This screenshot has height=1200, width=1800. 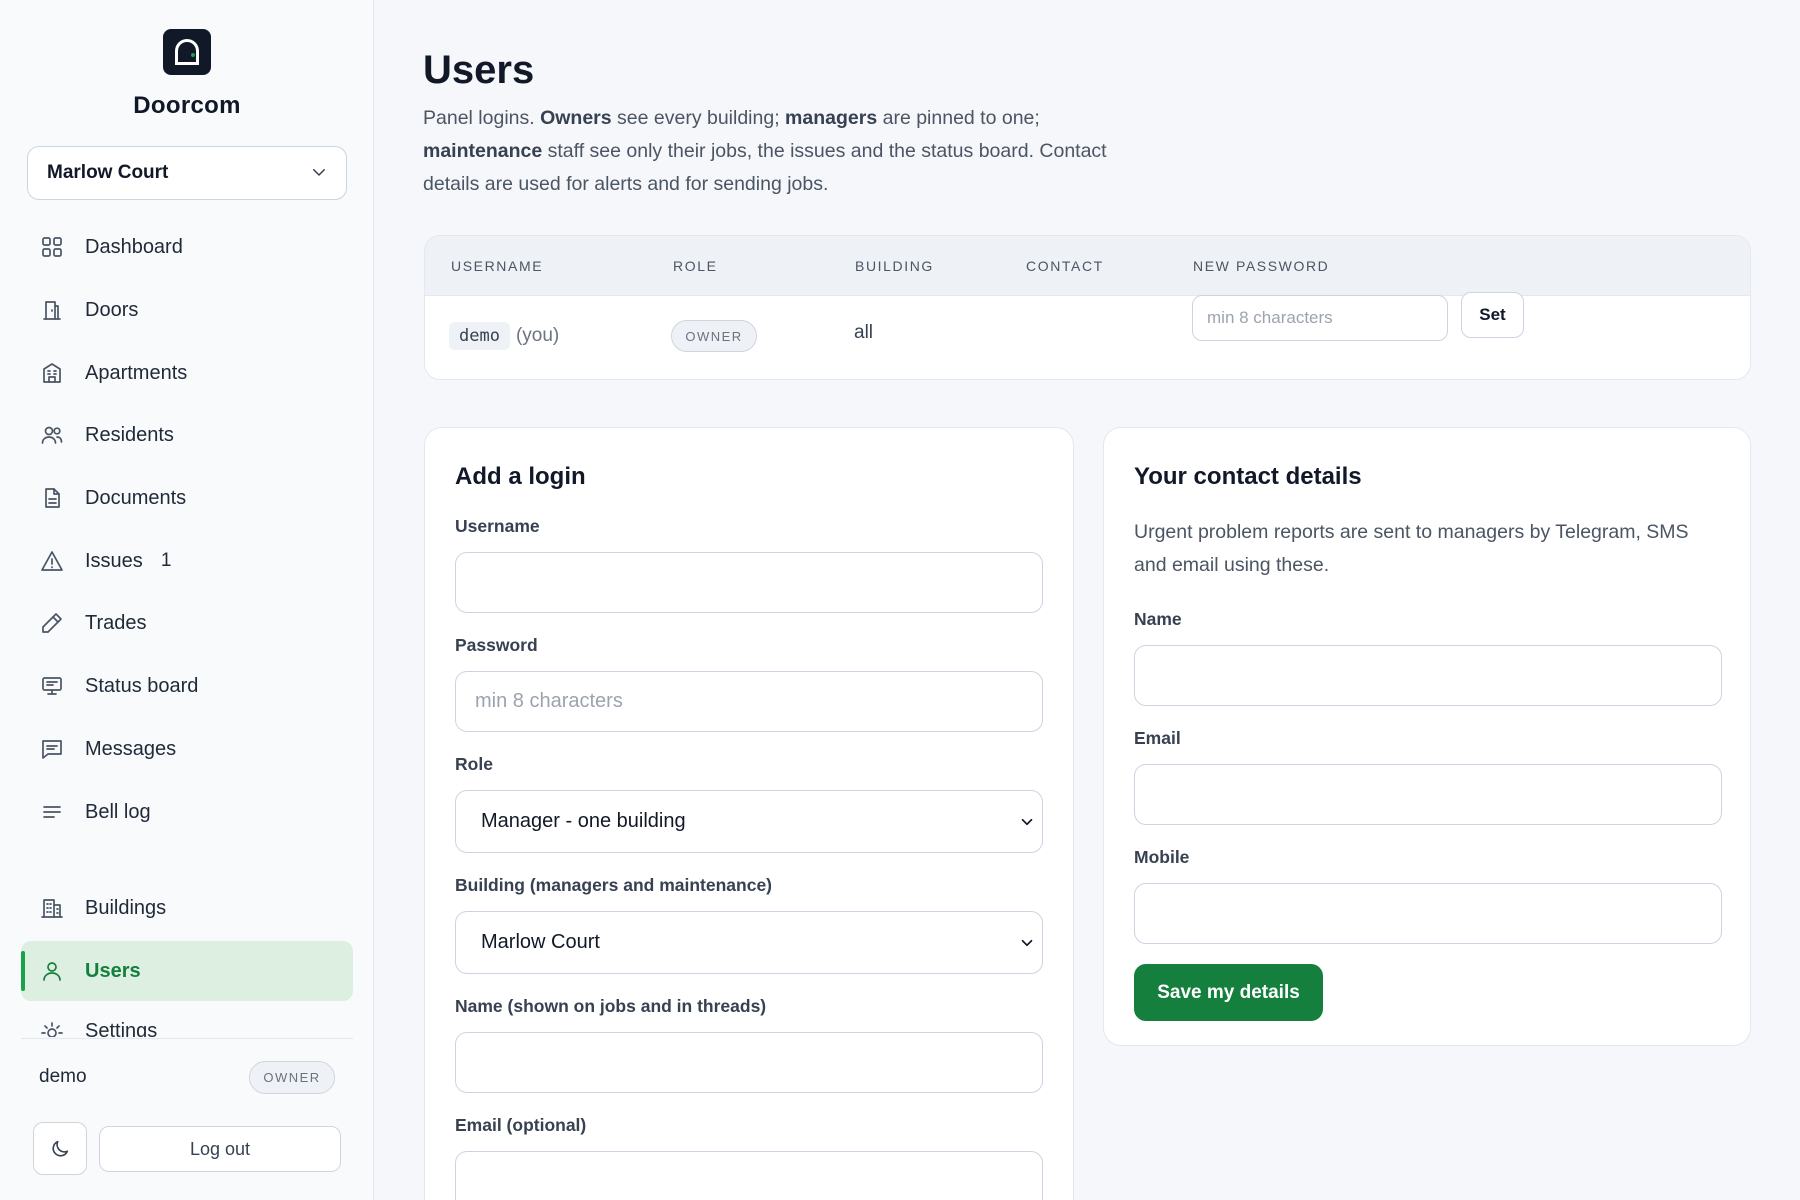 I want to click on contact-email-label: Email, so click(x=1157, y=738).